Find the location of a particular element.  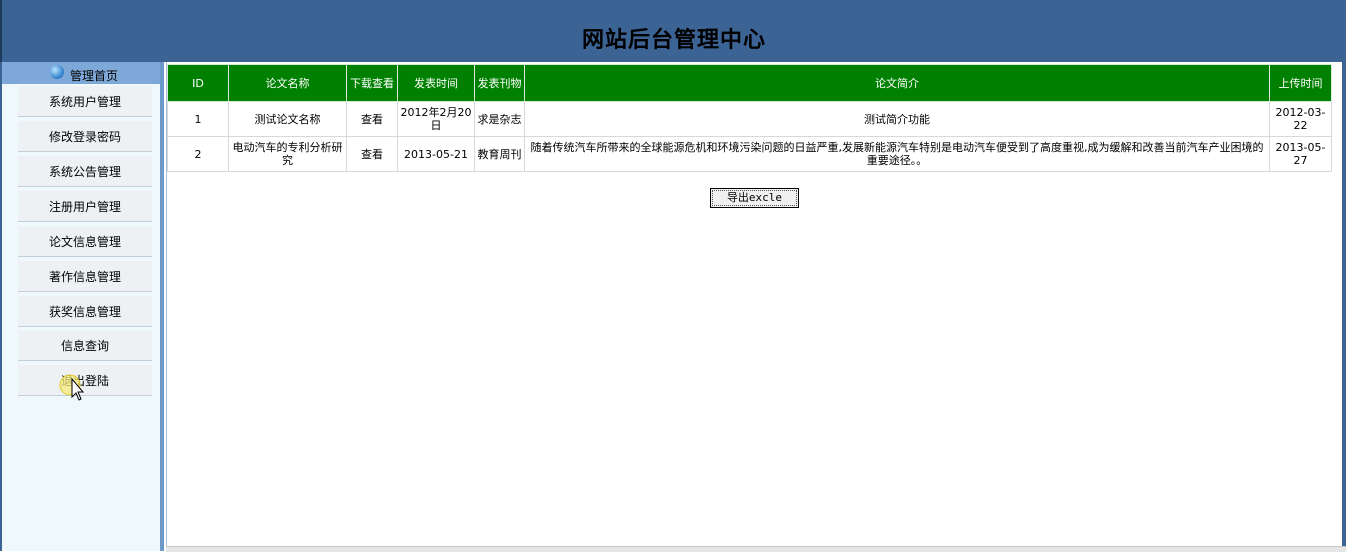

sidebar-home-link: 管理首页 is located at coordinates (84, 74).